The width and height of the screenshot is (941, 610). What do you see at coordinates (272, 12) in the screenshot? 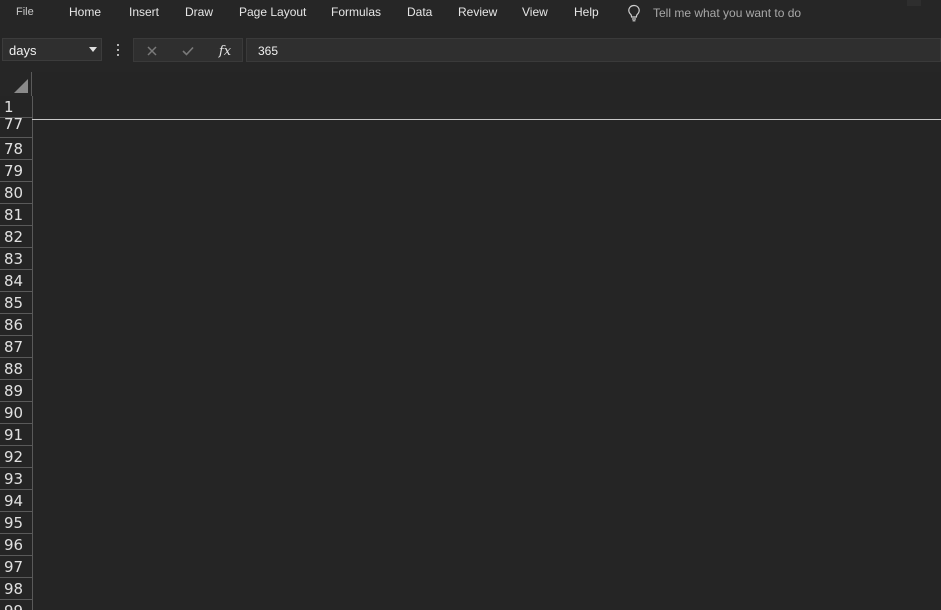
I see `tab-page-layout: Page Layout` at bounding box center [272, 12].